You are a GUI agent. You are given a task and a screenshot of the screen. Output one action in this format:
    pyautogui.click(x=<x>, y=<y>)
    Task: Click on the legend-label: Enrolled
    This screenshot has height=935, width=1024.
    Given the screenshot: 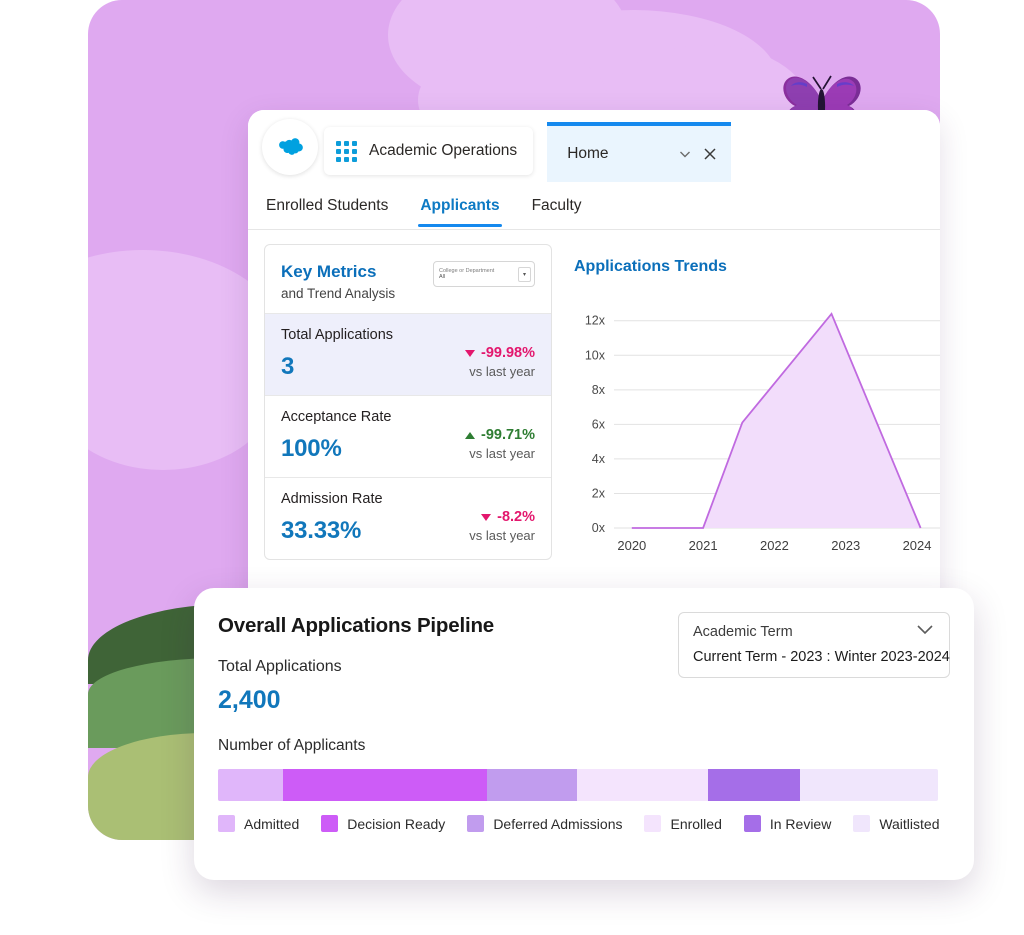 What is the action you would take?
    pyautogui.click(x=696, y=823)
    